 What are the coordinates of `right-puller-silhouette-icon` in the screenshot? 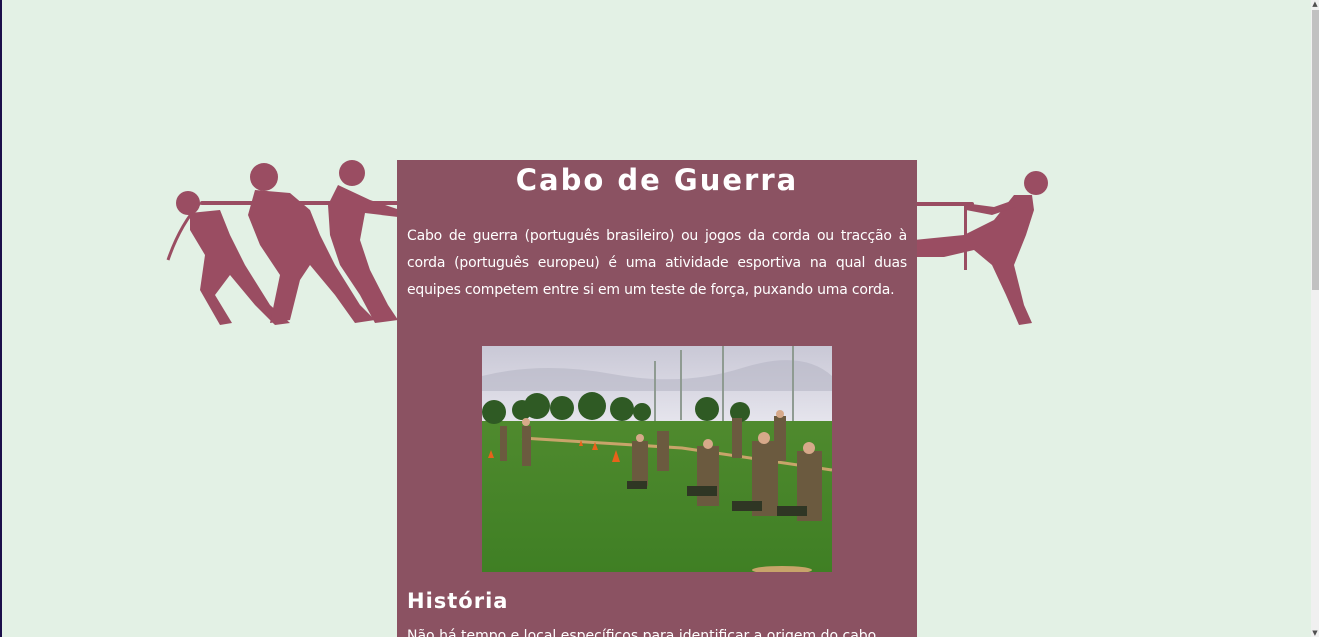 It's located at (981, 248).